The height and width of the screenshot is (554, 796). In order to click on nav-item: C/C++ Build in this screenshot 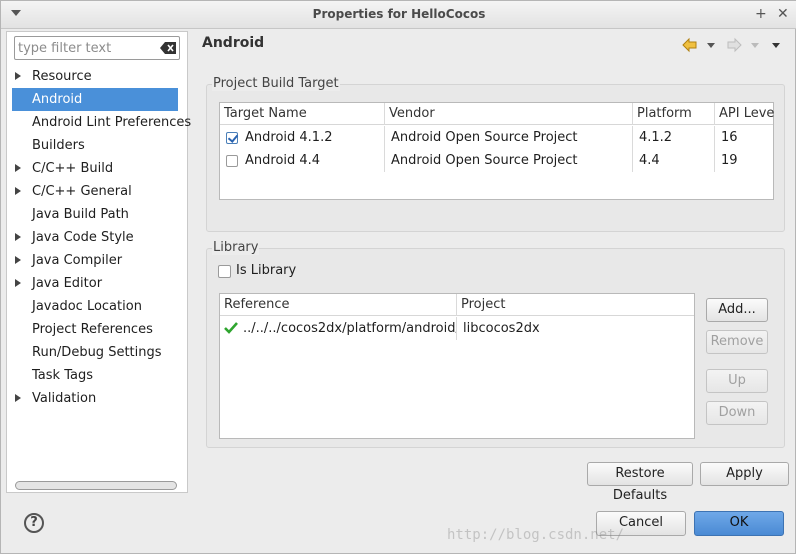, I will do `click(97, 168)`.